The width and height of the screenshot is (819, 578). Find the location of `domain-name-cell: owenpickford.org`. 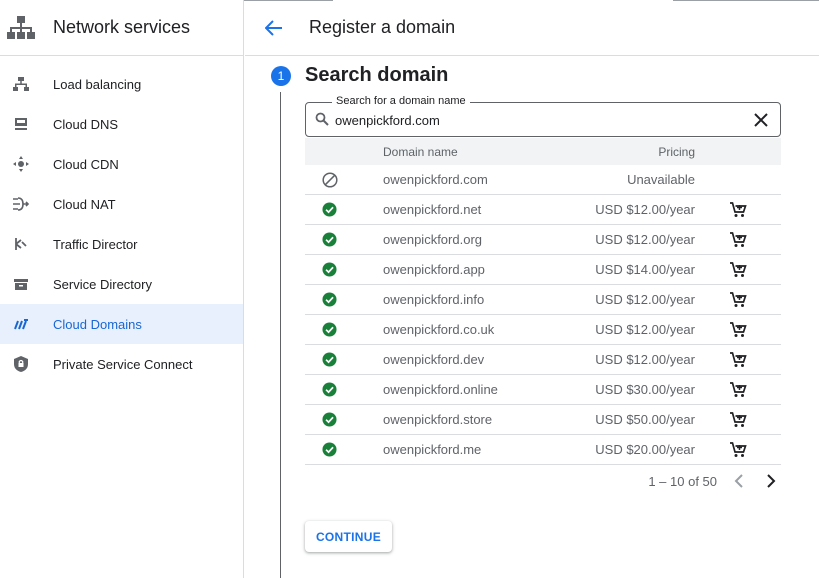

domain-name-cell: owenpickford.org is located at coordinates (432, 239).